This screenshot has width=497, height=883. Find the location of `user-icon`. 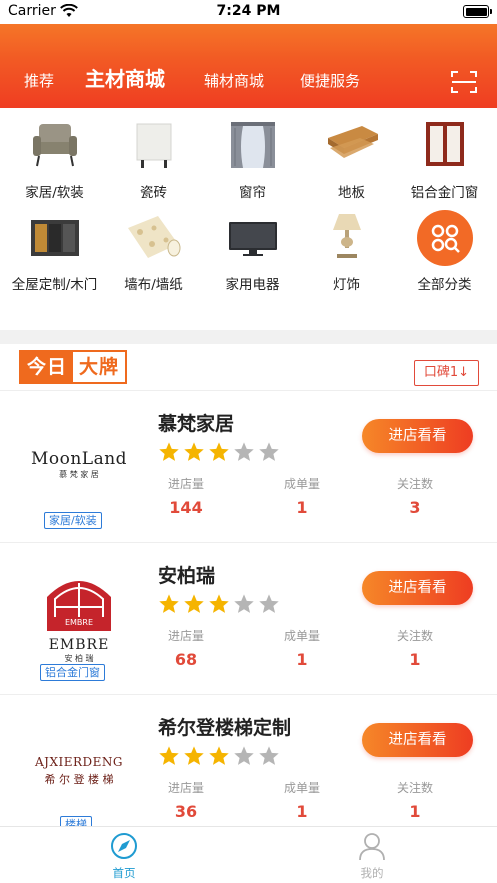

user-icon is located at coordinates (372, 847).